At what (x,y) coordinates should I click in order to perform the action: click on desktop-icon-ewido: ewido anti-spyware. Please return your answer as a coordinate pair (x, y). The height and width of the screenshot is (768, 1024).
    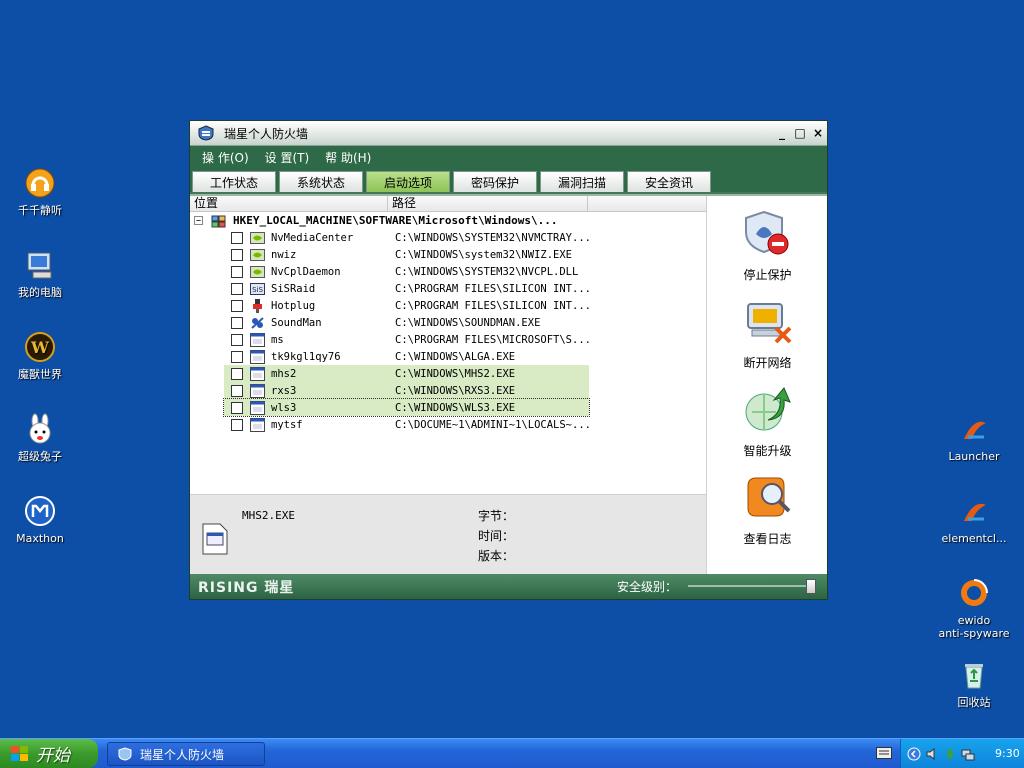
    Looking at the image, I should click on (974, 608).